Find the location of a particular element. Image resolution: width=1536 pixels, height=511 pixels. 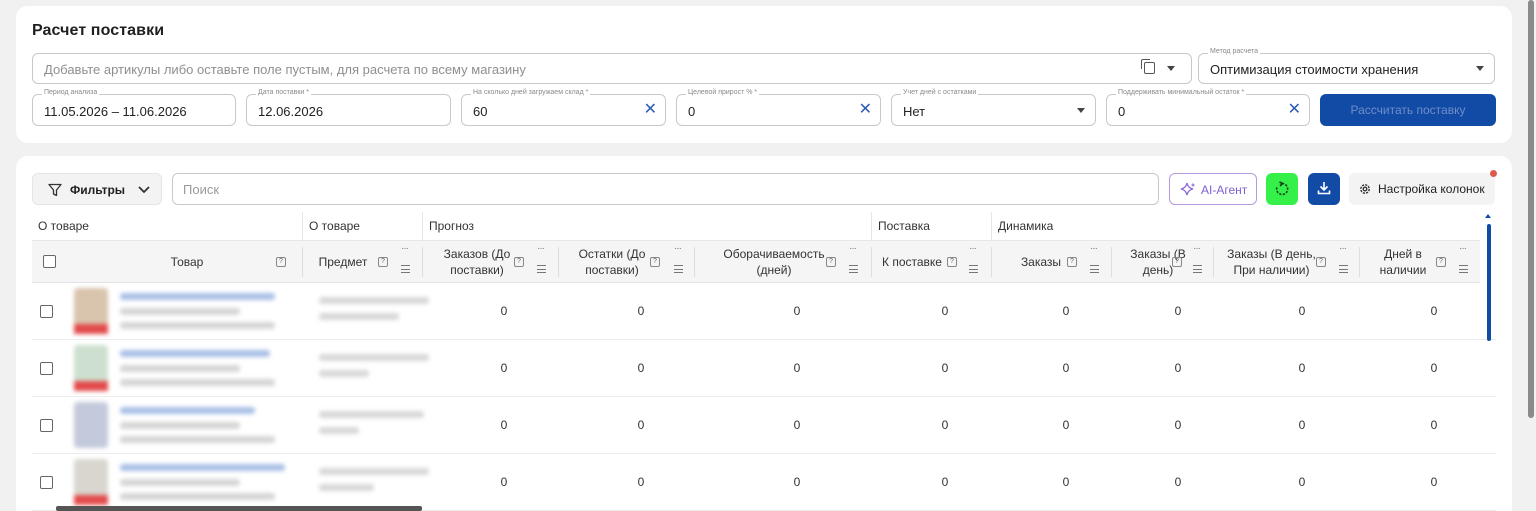

stock-days-select: Учет дней с остатками Нет is located at coordinates (993, 107).